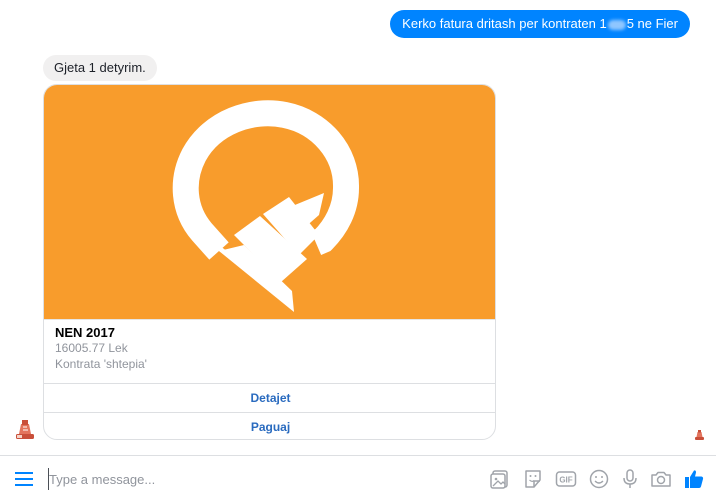 The width and height of the screenshot is (716, 503). Describe the element at coordinates (265, 206) in the screenshot. I see `brand-logo` at that location.